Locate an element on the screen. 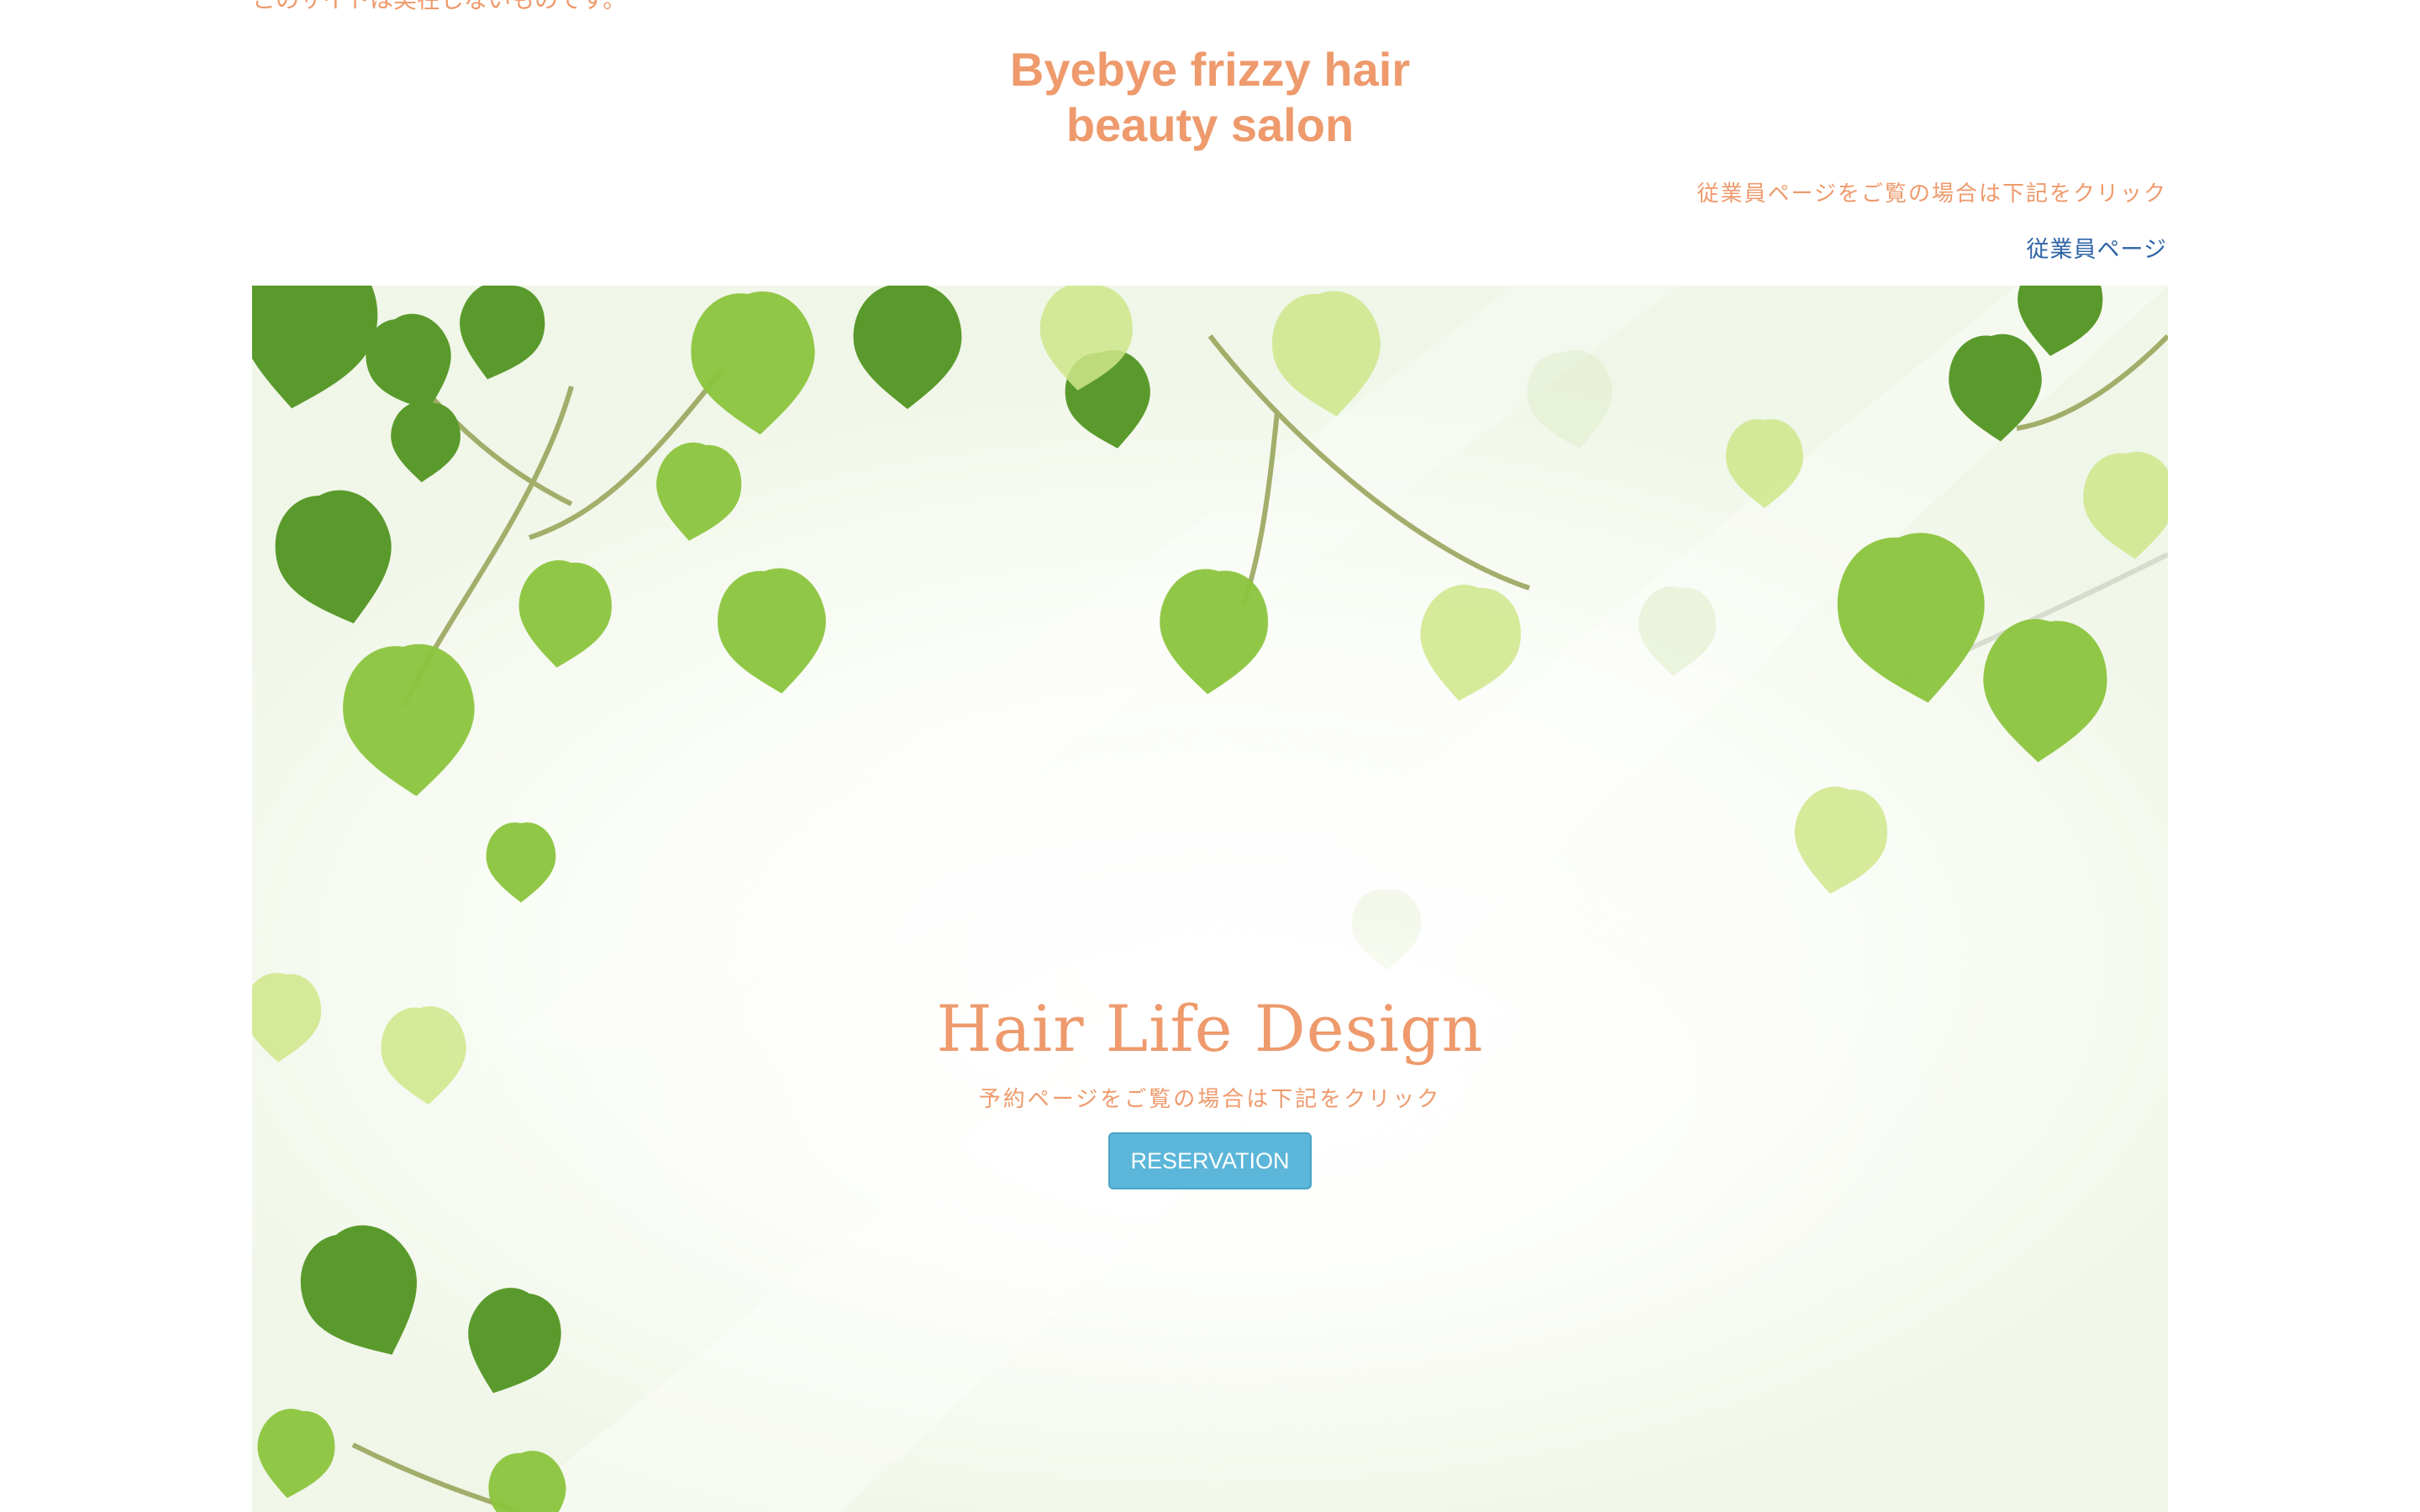 This screenshot has height=1512, width=2420. site-title: Byebye frizzy hair beauty salon is located at coordinates (1210, 97).